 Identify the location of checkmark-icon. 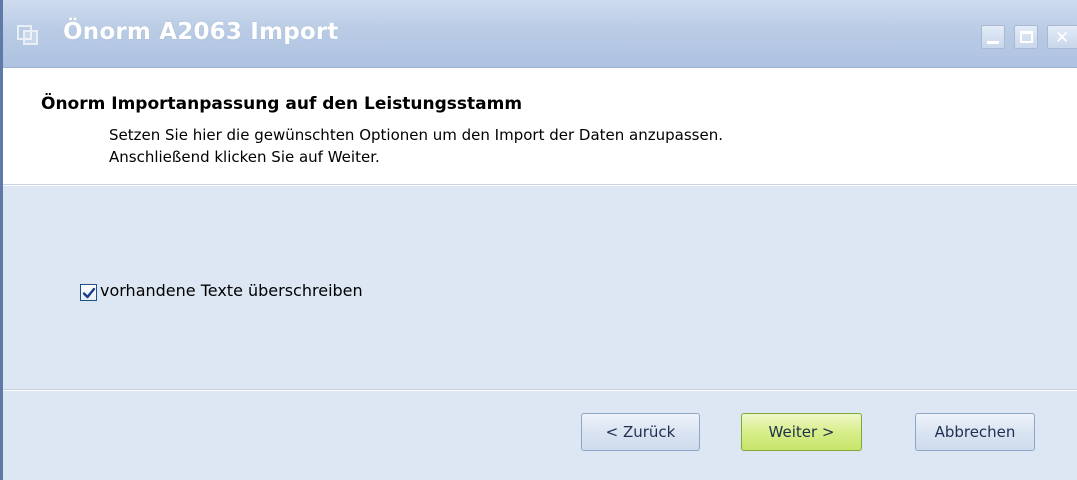
(89, 293).